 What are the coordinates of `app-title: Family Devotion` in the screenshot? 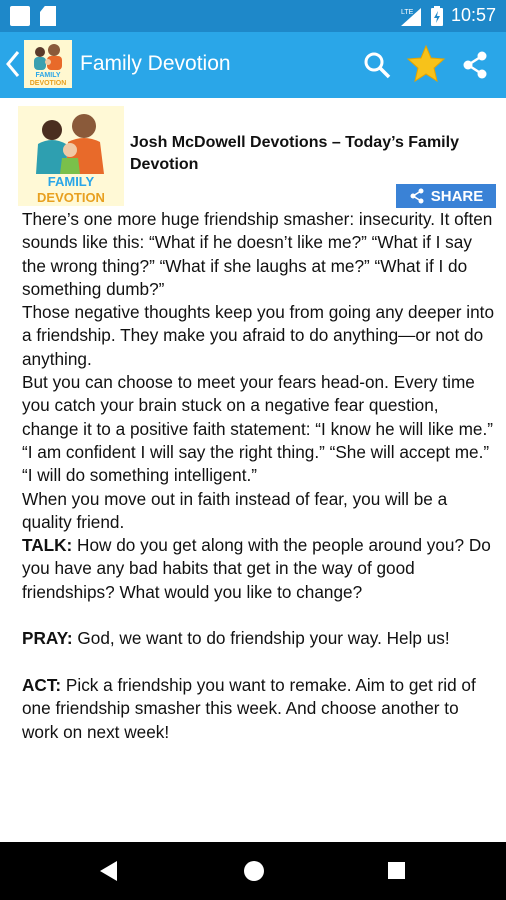 It's located at (155, 63).